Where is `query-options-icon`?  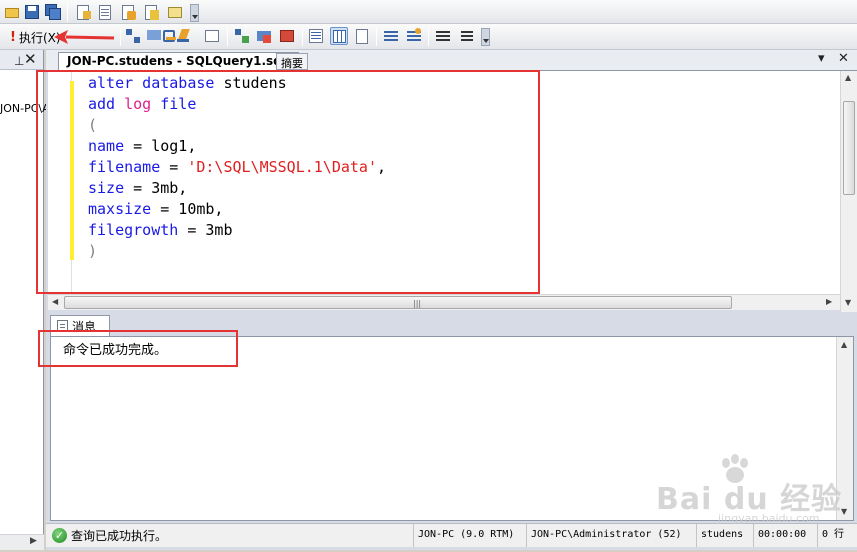
query-options-icon is located at coordinates (183, 36).